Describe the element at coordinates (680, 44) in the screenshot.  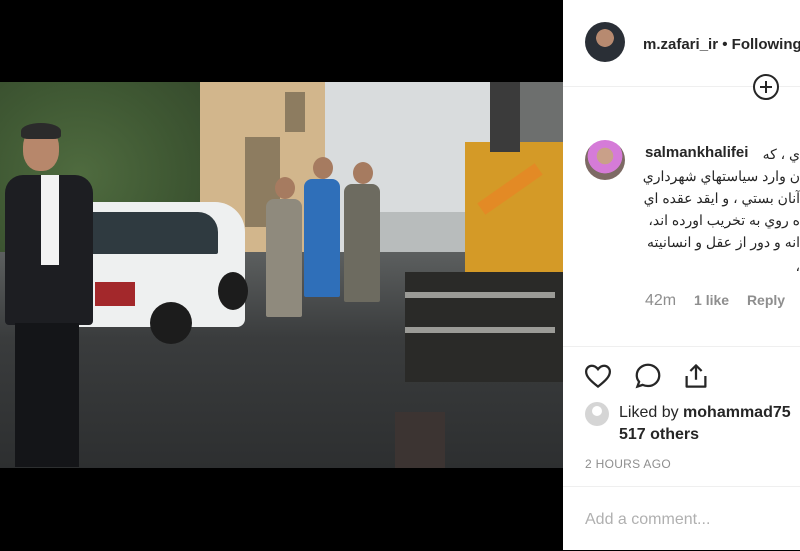
I see `author-username: m.zafari_ir` at that location.